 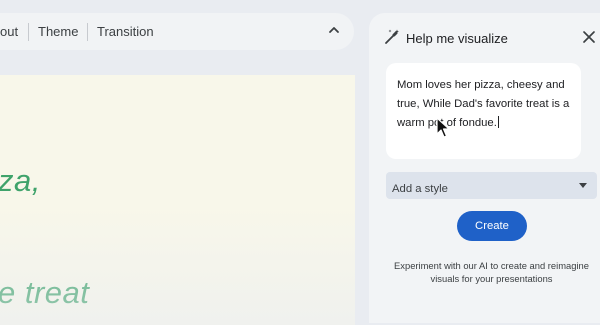 What do you see at coordinates (125, 31) in the screenshot?
I see `toolbar-transition-button: Transition` at bounding box center [125, 31].